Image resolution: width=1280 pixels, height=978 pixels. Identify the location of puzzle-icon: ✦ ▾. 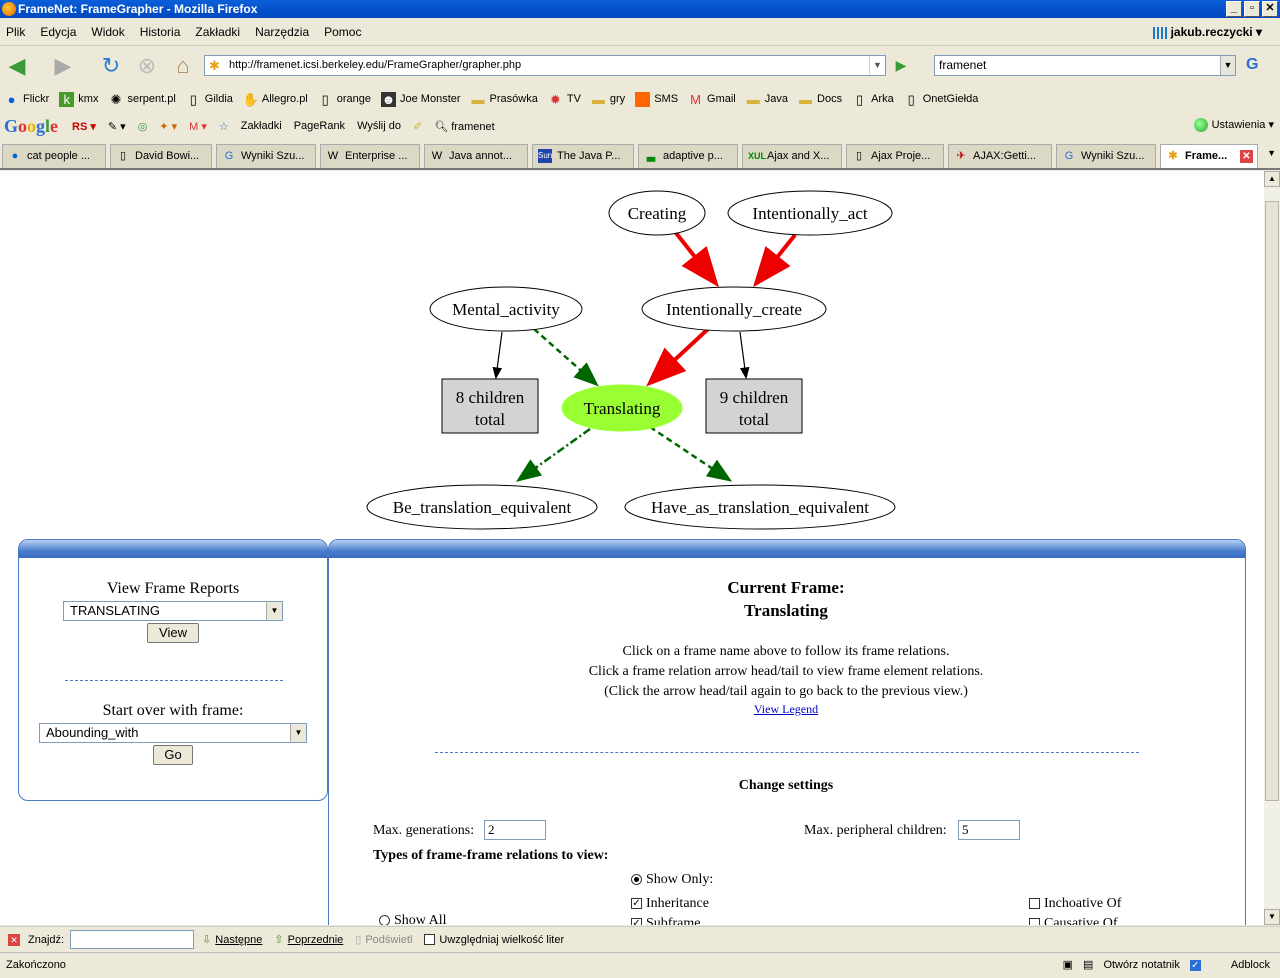
(168, 126).